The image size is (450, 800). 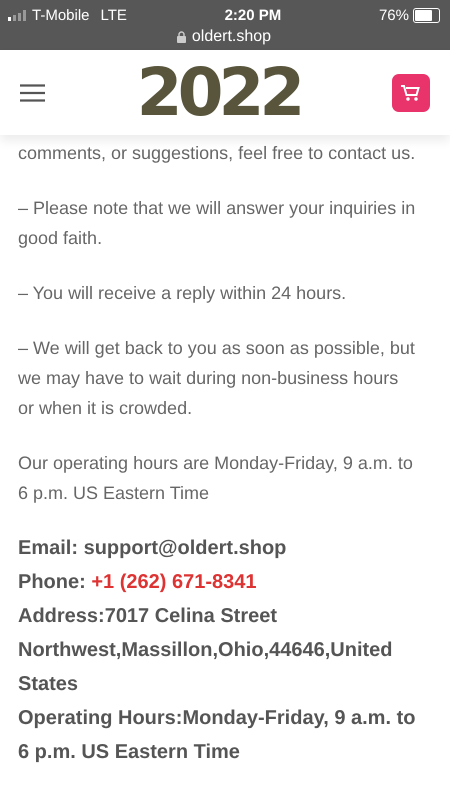 What do you see at coordinates (181, 37) in the screenshot?
I see `lock-icon` at bounding box center [181, 37].